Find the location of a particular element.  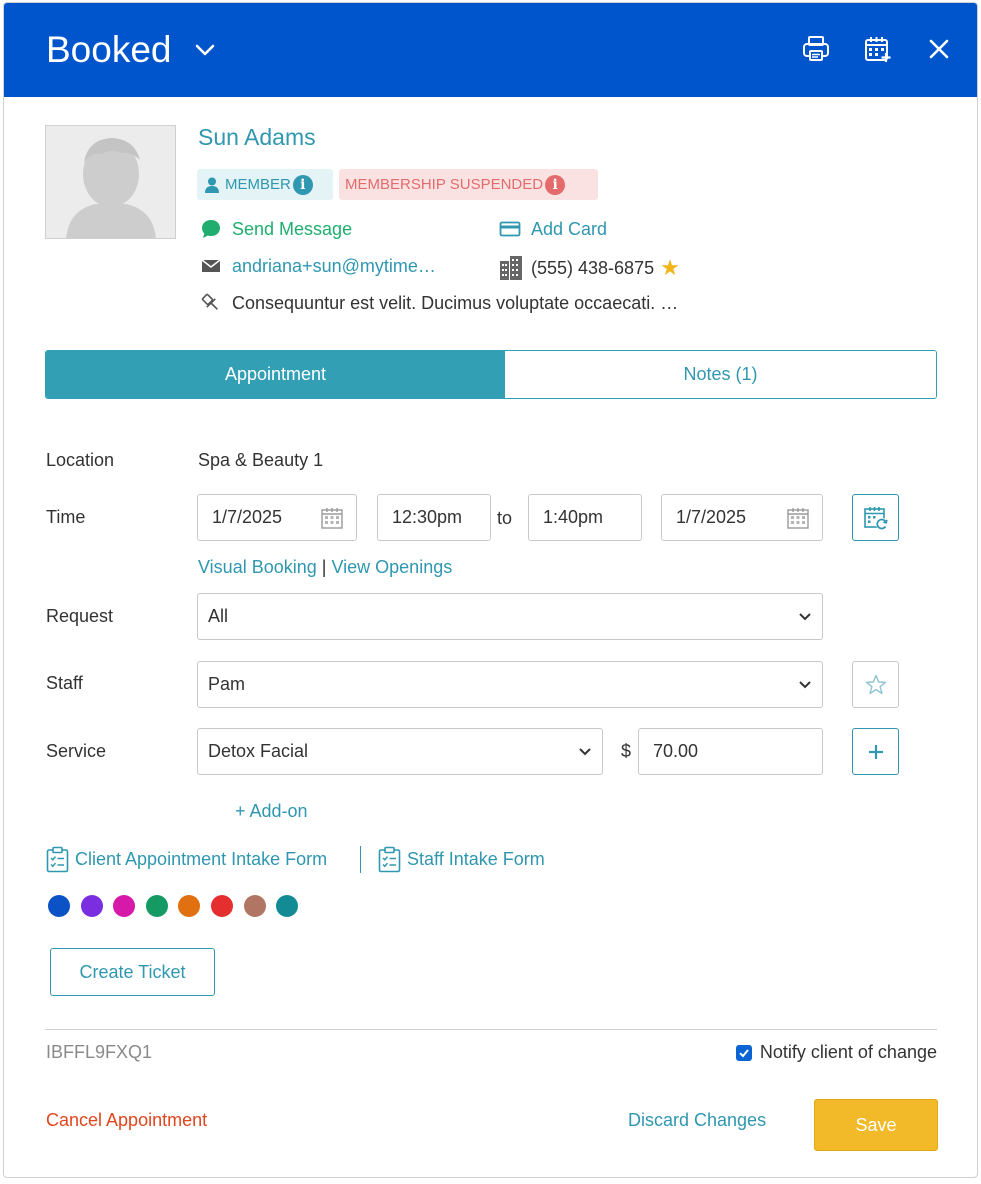

start-date-value: 1/7/2025 is located at coordinates (247, 517).